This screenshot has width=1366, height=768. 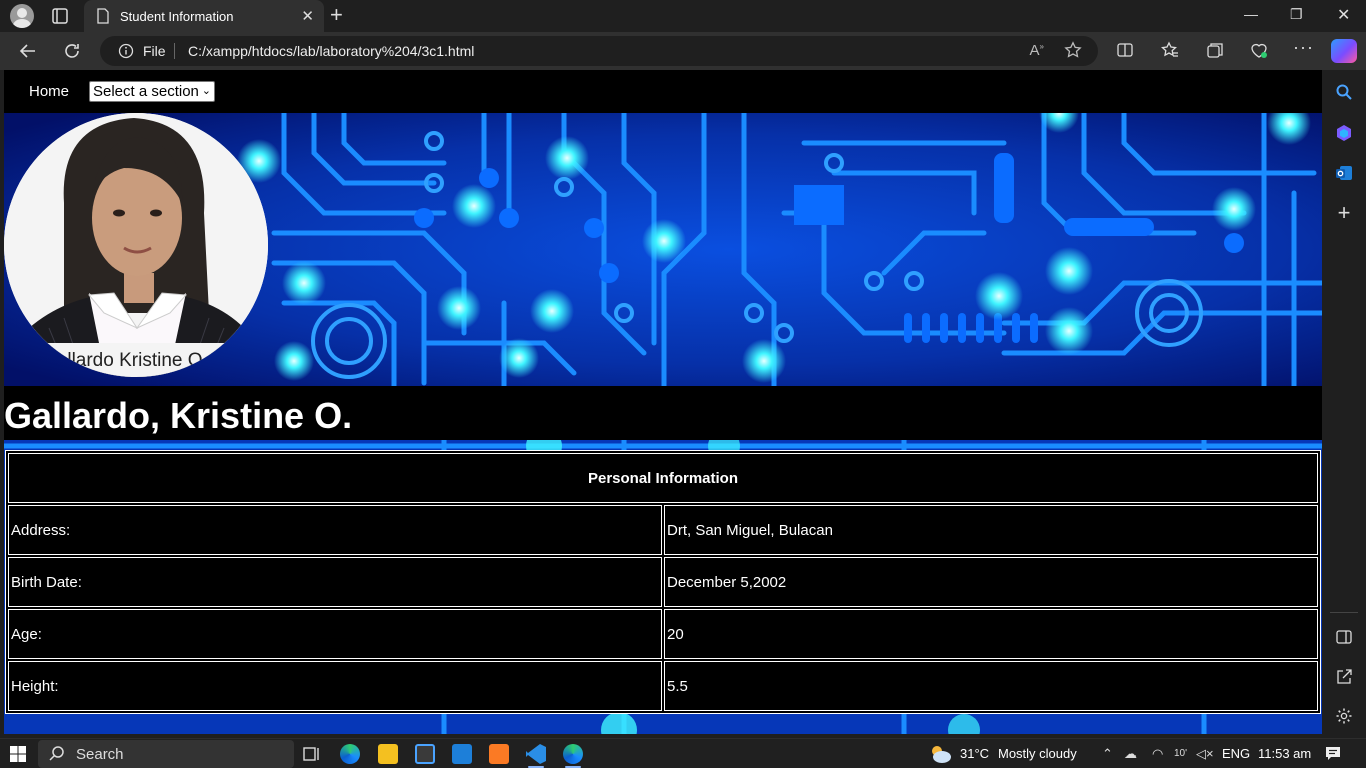 What do you see at coordinates (1344, 404) in the screenshot?
I see `edge-sidebar: +` at bounding box center [1344, 404].